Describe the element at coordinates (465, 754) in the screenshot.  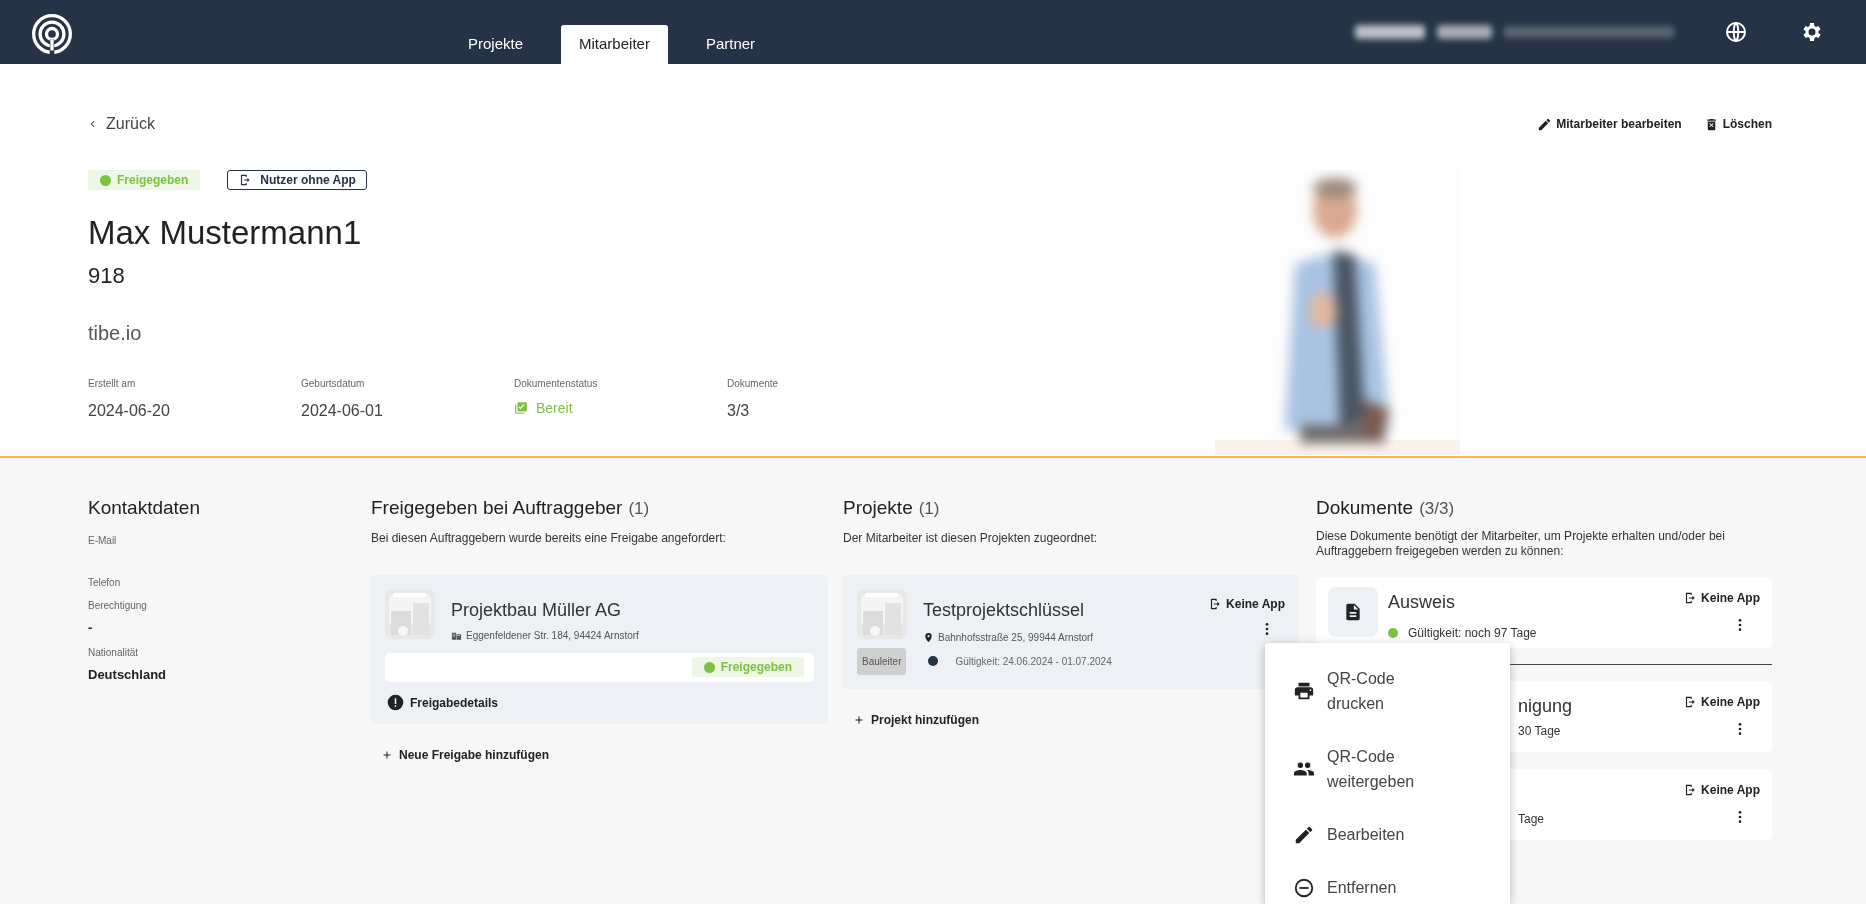
I see `add-button: Neue Freigabe hinzufügen` at that location.